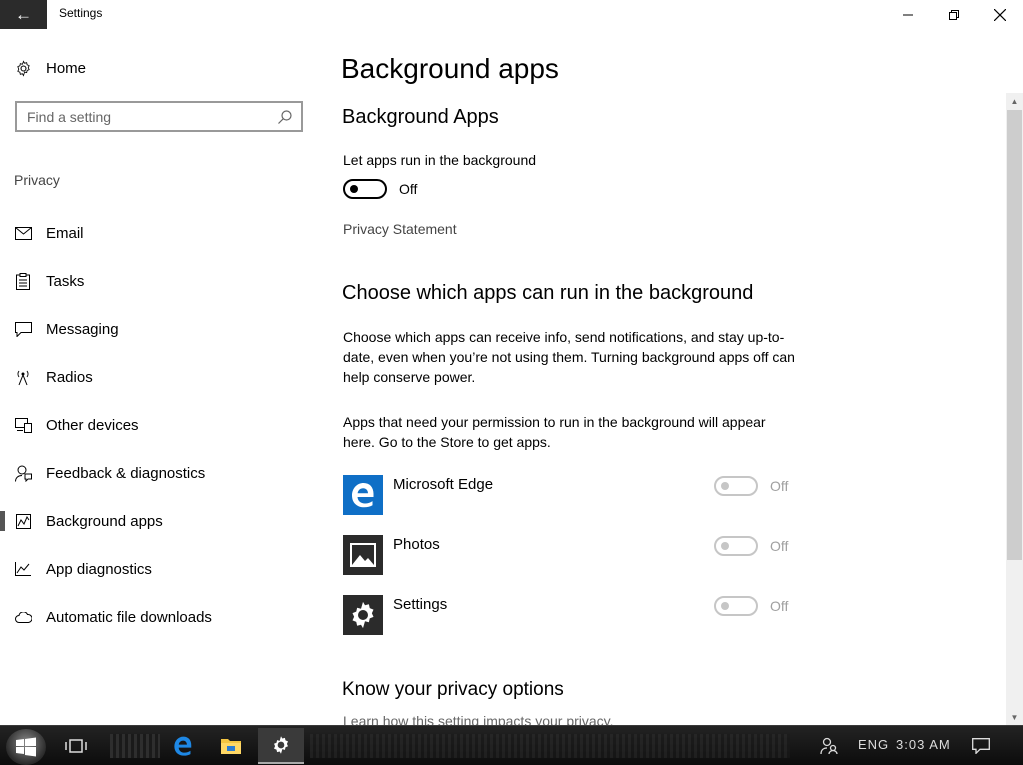 This screenshot has height=765, width=1023. What do you see at coordinates (400, 229) in the screenshot?
I see `privacy-statement-link: Privacy Statement` at bounding box center [400, 229].